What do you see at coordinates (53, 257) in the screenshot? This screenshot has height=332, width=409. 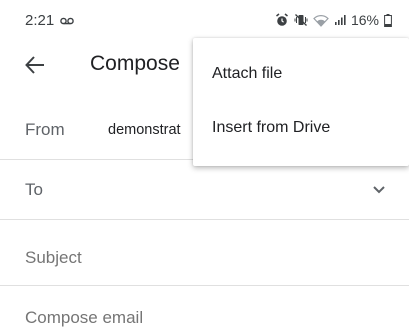 I see `subject-placeholder: Subject` at bounding box center [53, 257].